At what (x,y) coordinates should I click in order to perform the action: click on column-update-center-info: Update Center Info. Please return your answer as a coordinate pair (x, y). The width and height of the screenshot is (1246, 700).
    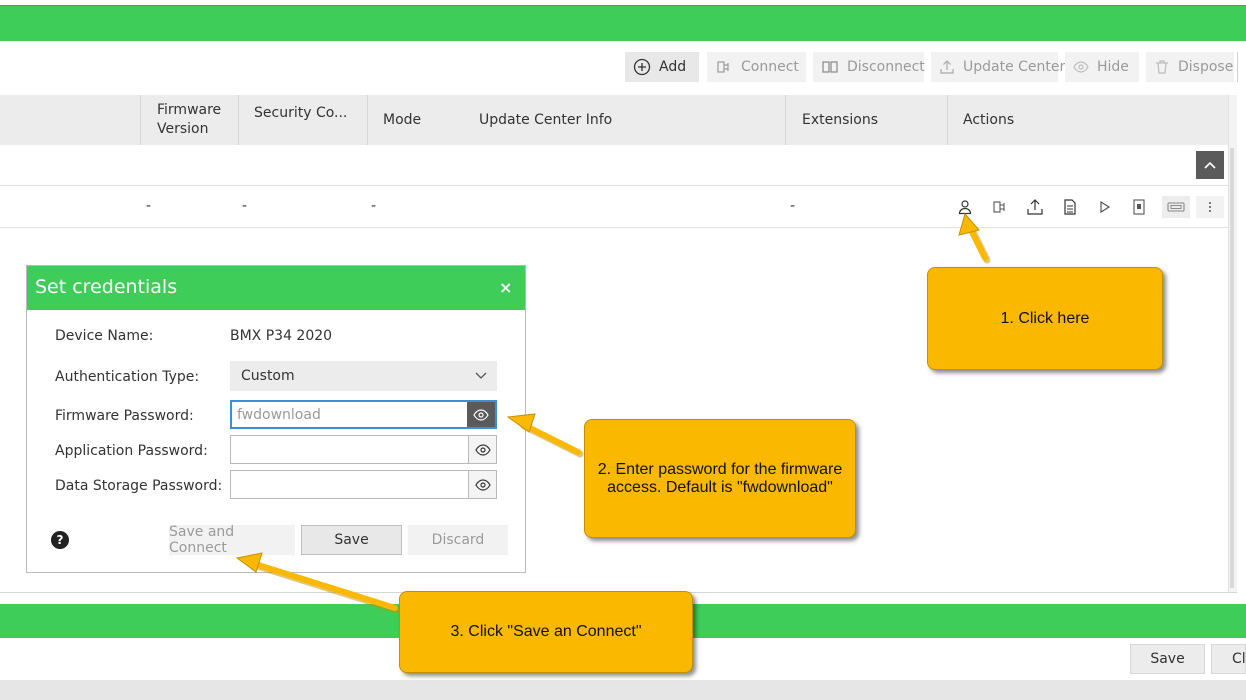
    Looking at the image, I should click on (545, 120).